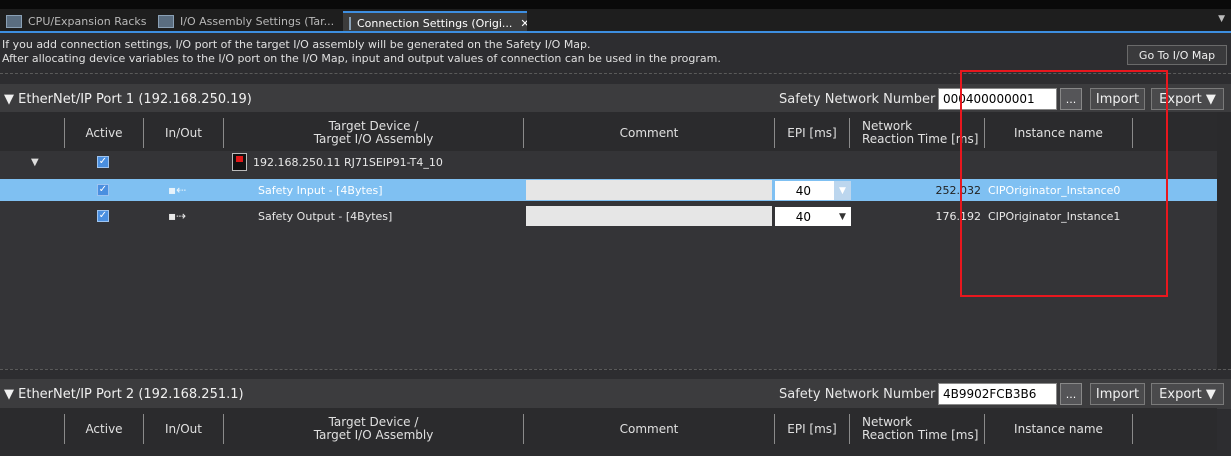 This screenshot has width=1231, height=456. Describe the element at coordinates (177, 216) in the screenshot. I see `output-direction-icon: ▪⇢` at that location.